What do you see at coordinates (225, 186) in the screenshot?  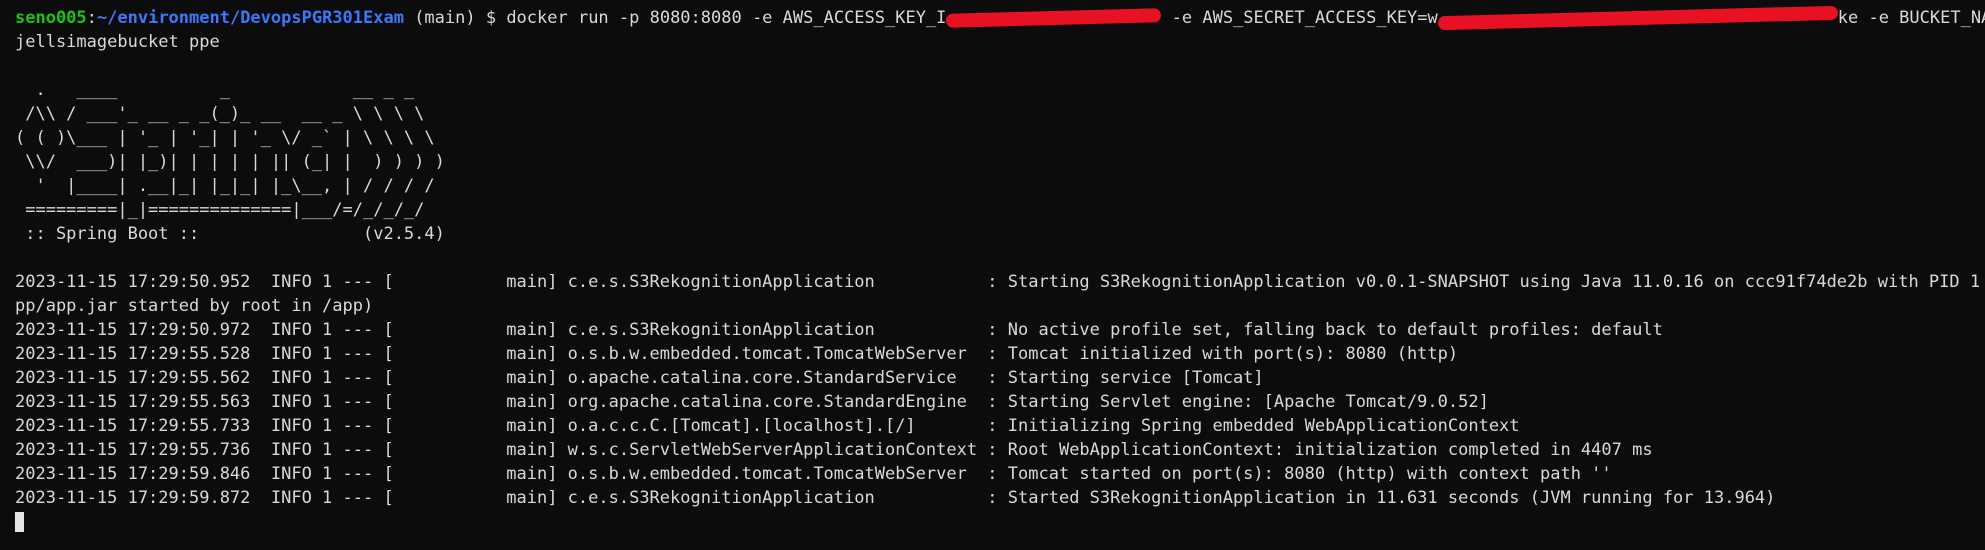 I see `banner-line: ' |____| .__|_| |_|_| |_\__, | / / / /` at bounding box center [225, 186].